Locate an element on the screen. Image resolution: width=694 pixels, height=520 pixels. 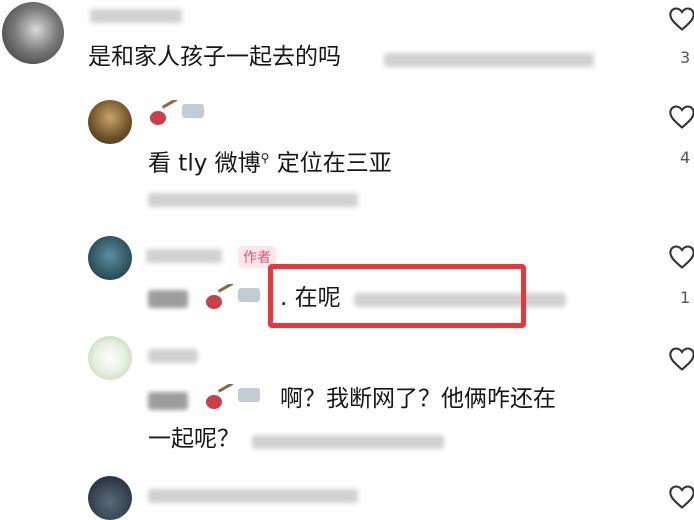
comment-text-suffix: 定位在三亚 is located at coordinates (330, 163).